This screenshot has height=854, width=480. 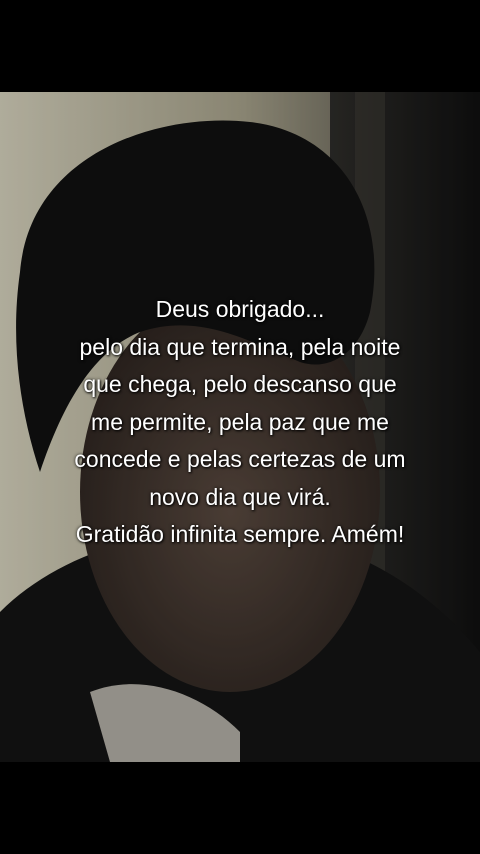 I want to click on caption-line: que chega, pelo descanso que, so click(x=240, y=384).